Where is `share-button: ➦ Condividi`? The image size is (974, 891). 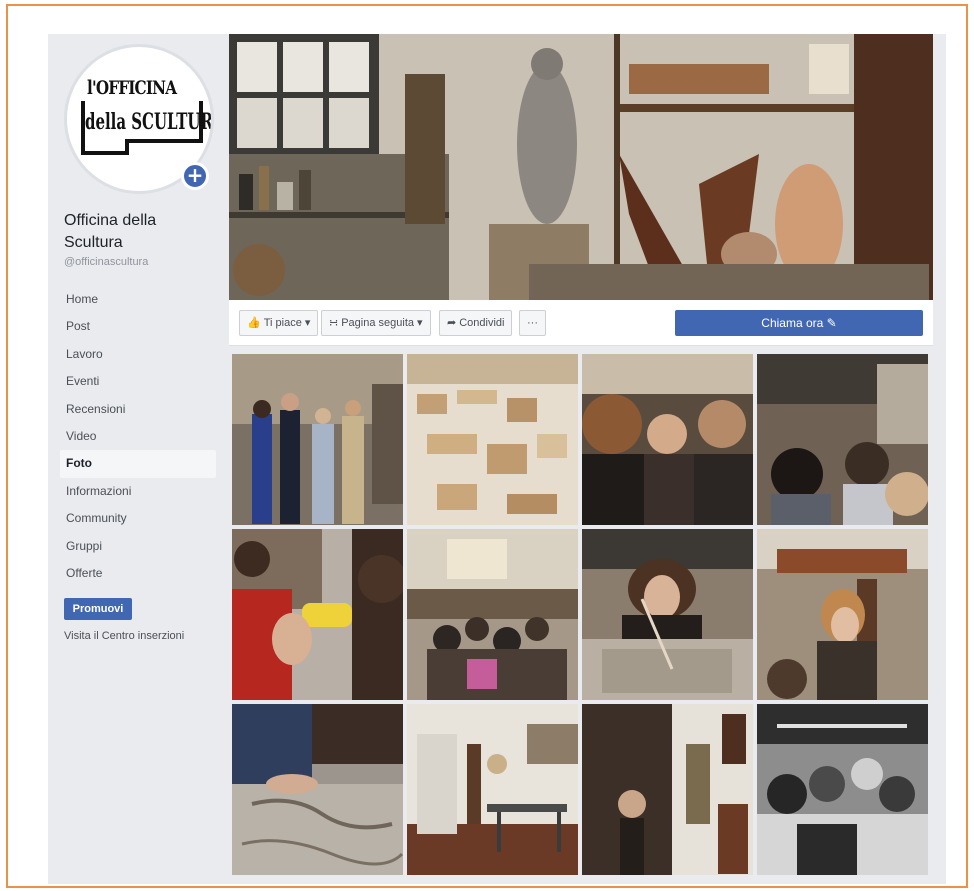 share-button: ➦ Condividi is located at coordinates (476, 323).